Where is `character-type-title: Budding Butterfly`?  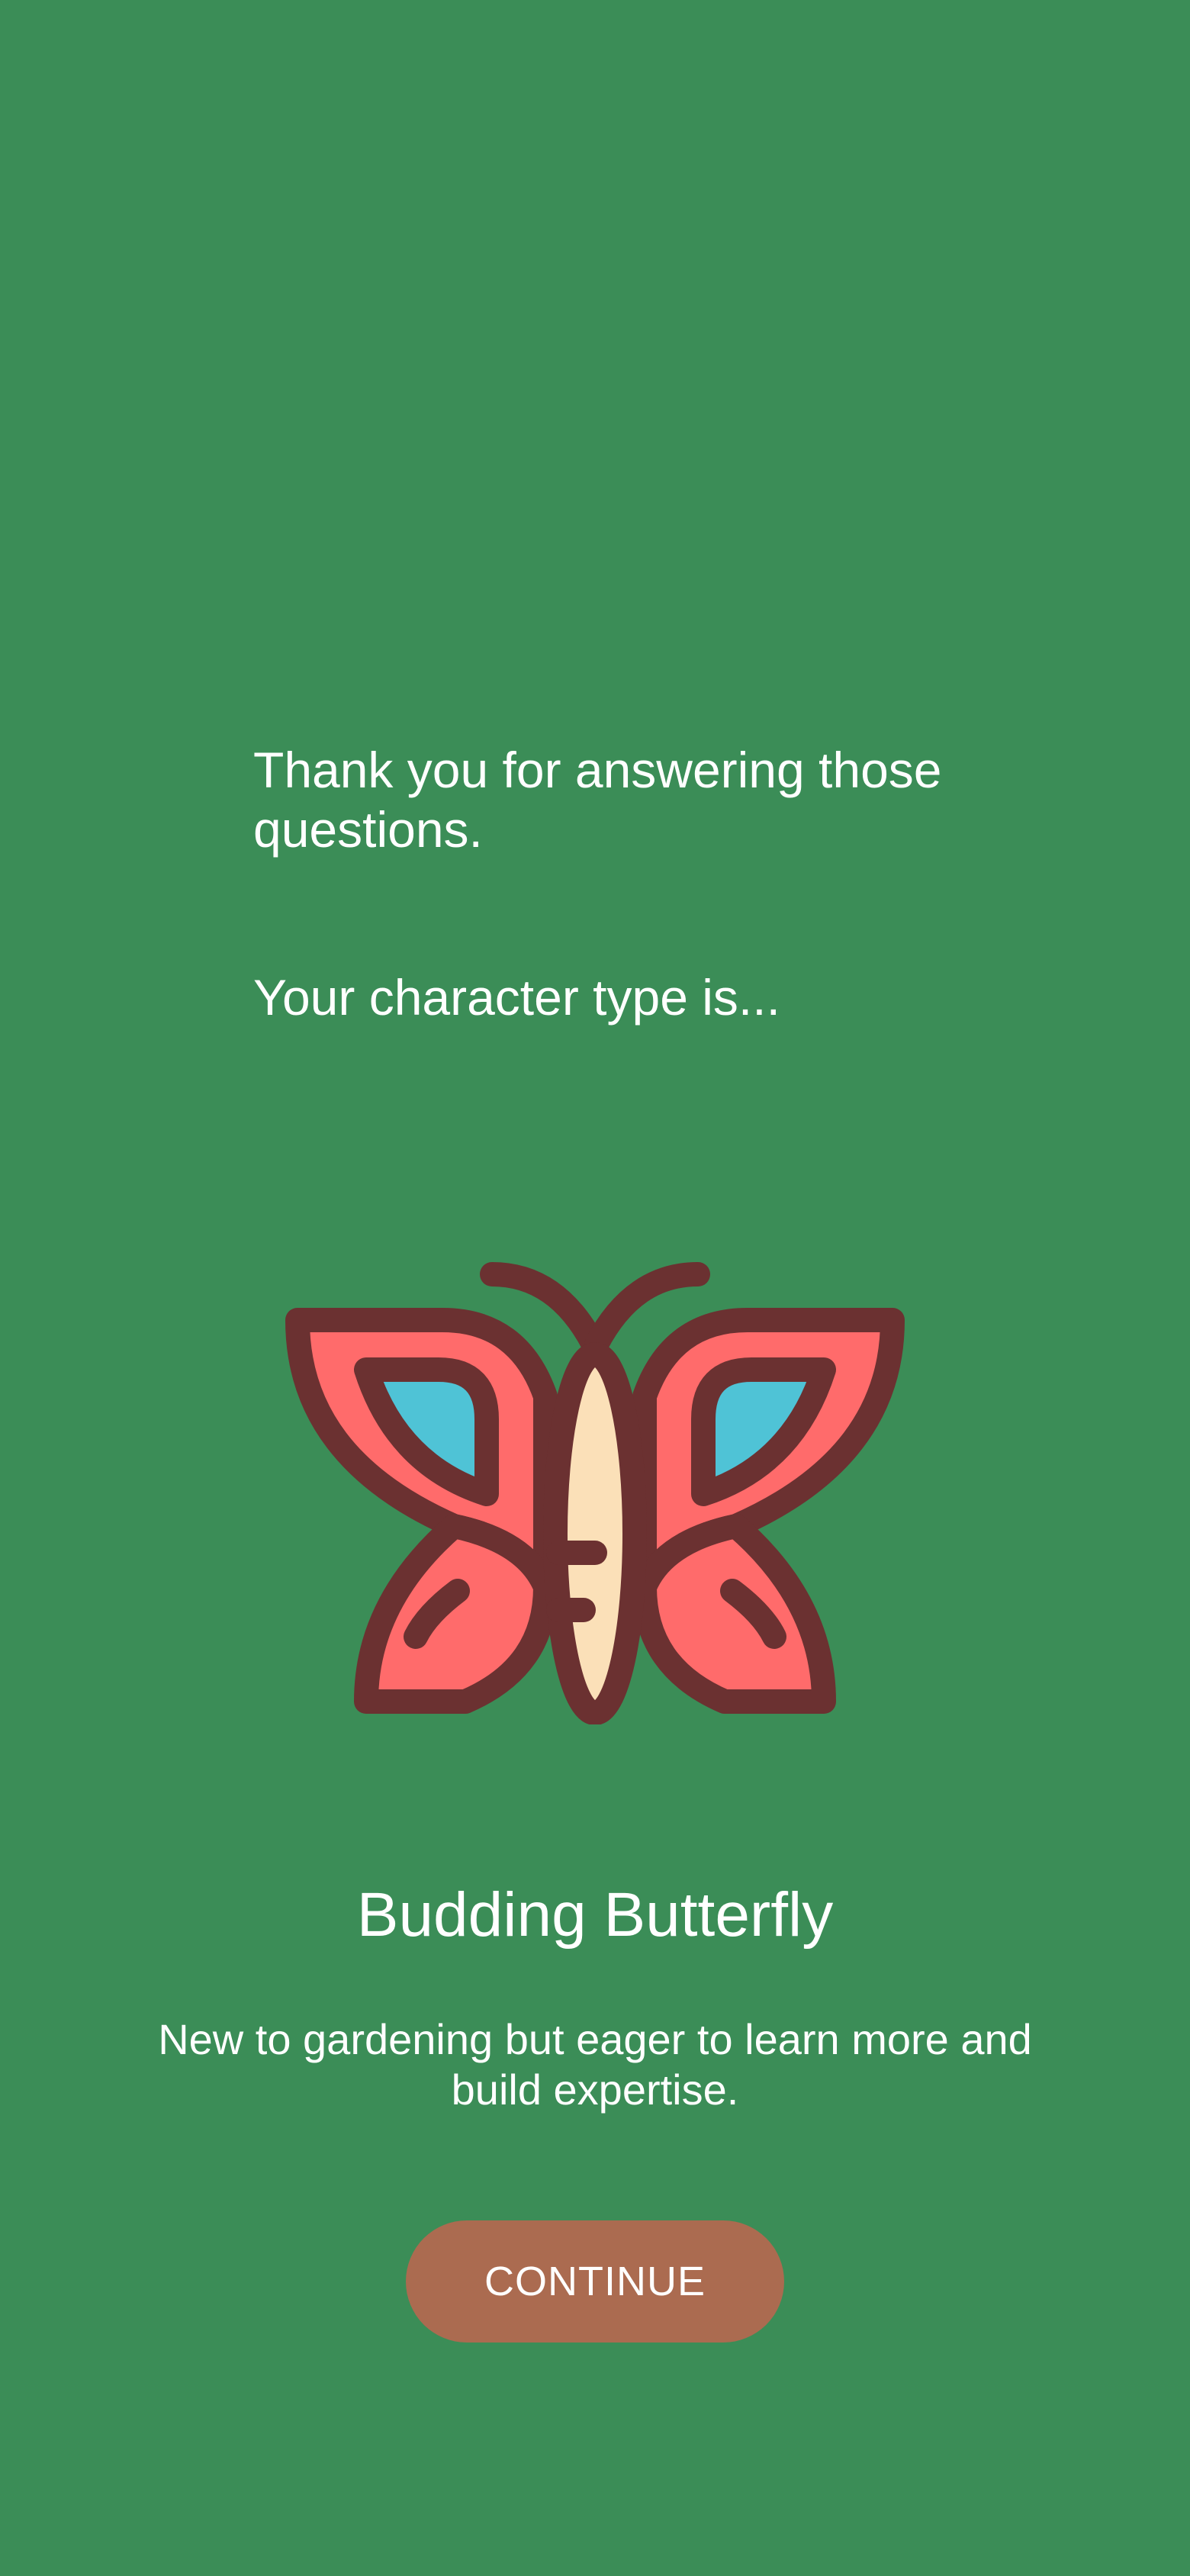 character-type-title: Budding Butterfly is located at coordinates (595, 1915).